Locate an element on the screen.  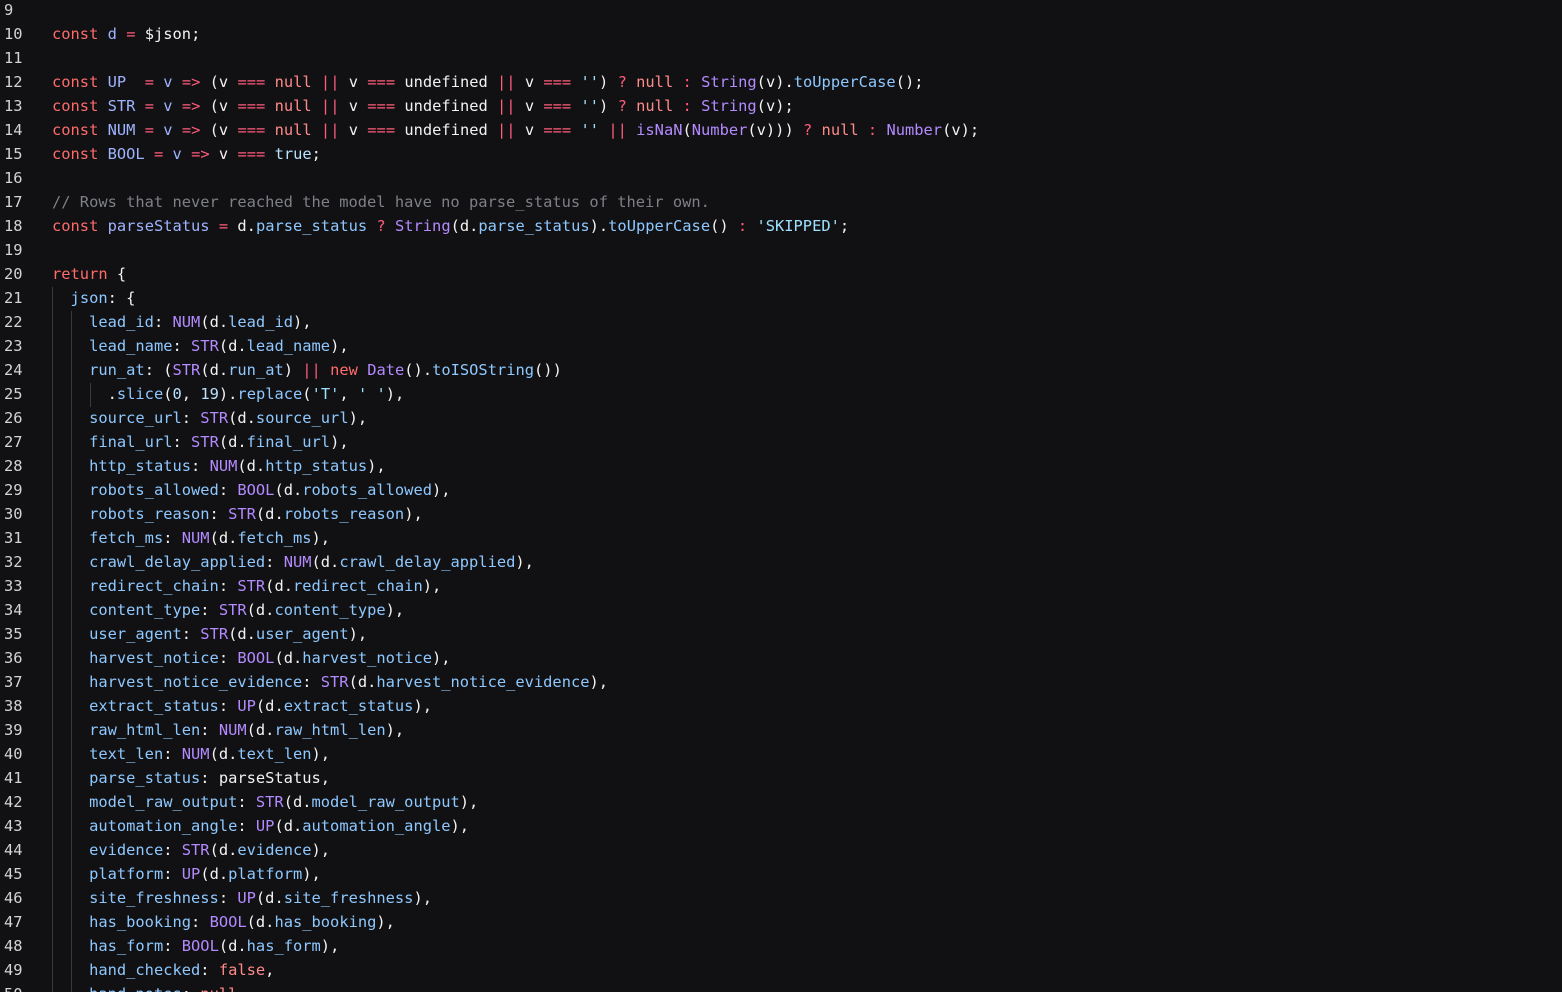
code-token: String is located at coordinates (422, 226).